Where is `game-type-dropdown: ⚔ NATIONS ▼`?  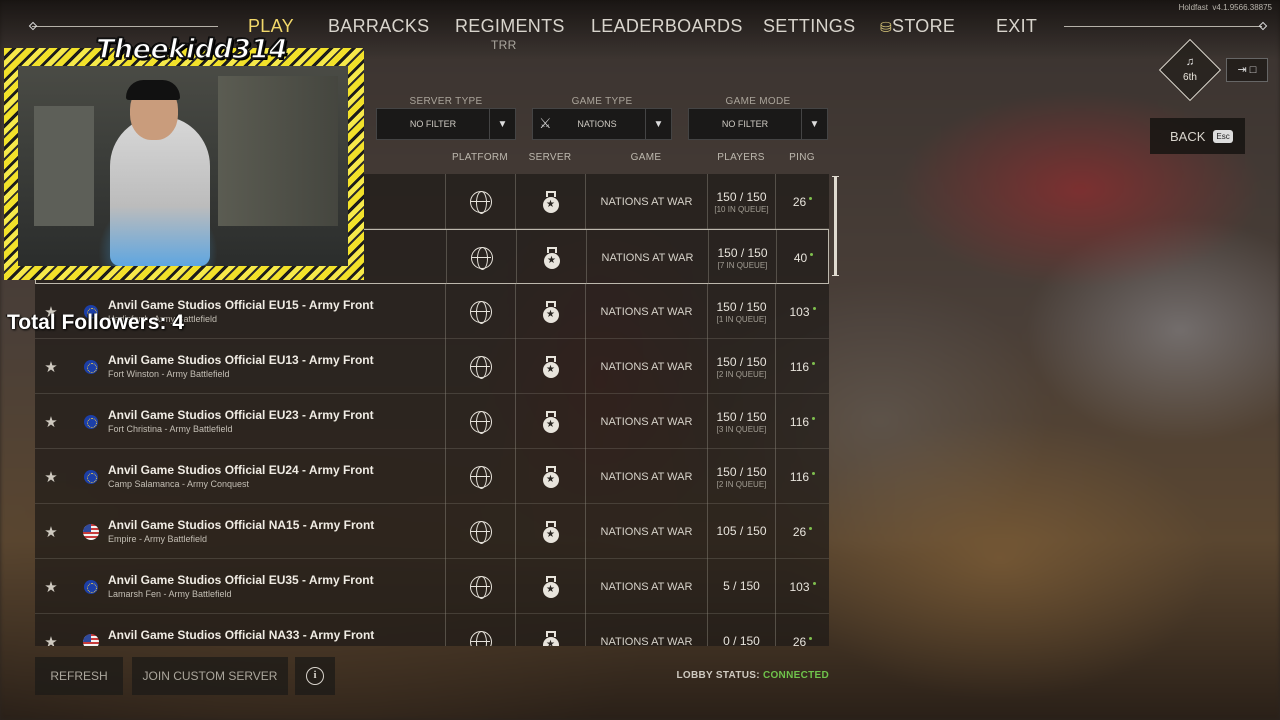 game-type-dropdown: ⚔ NATIONS ▼ is located at coordinates (602, 124).